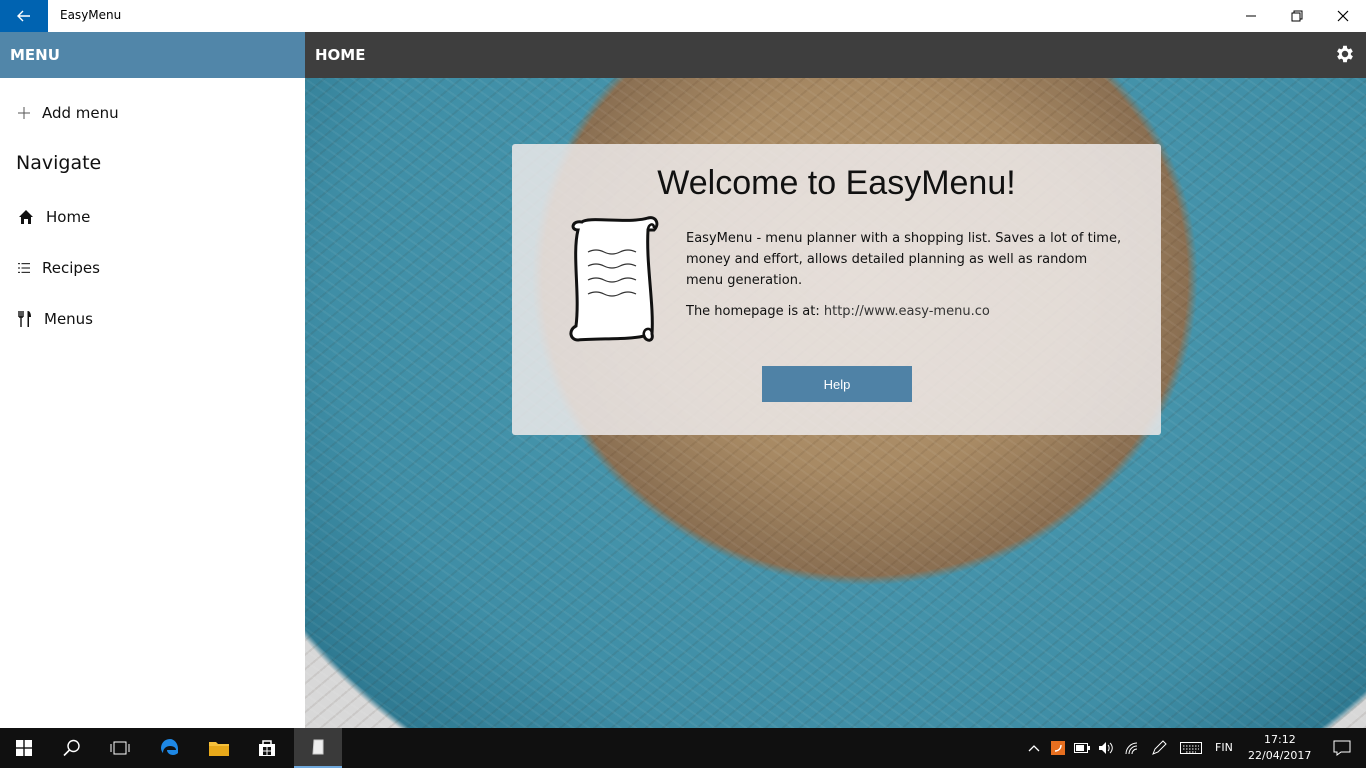 This screenshot has height=768, width=1366. I want to click on pen-icon, so click(1159, 747).